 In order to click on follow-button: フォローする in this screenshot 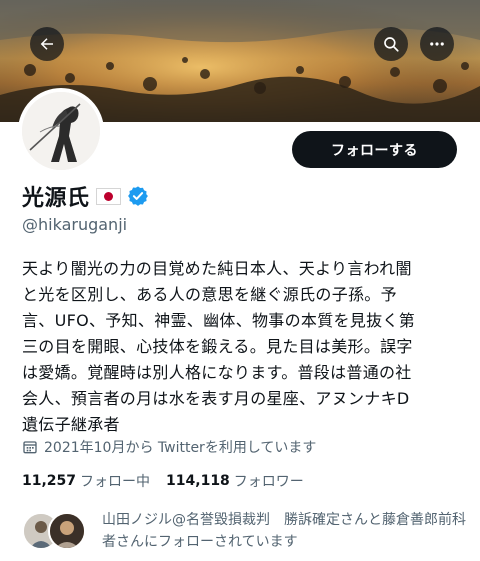, I will do `click(374, 149)`.